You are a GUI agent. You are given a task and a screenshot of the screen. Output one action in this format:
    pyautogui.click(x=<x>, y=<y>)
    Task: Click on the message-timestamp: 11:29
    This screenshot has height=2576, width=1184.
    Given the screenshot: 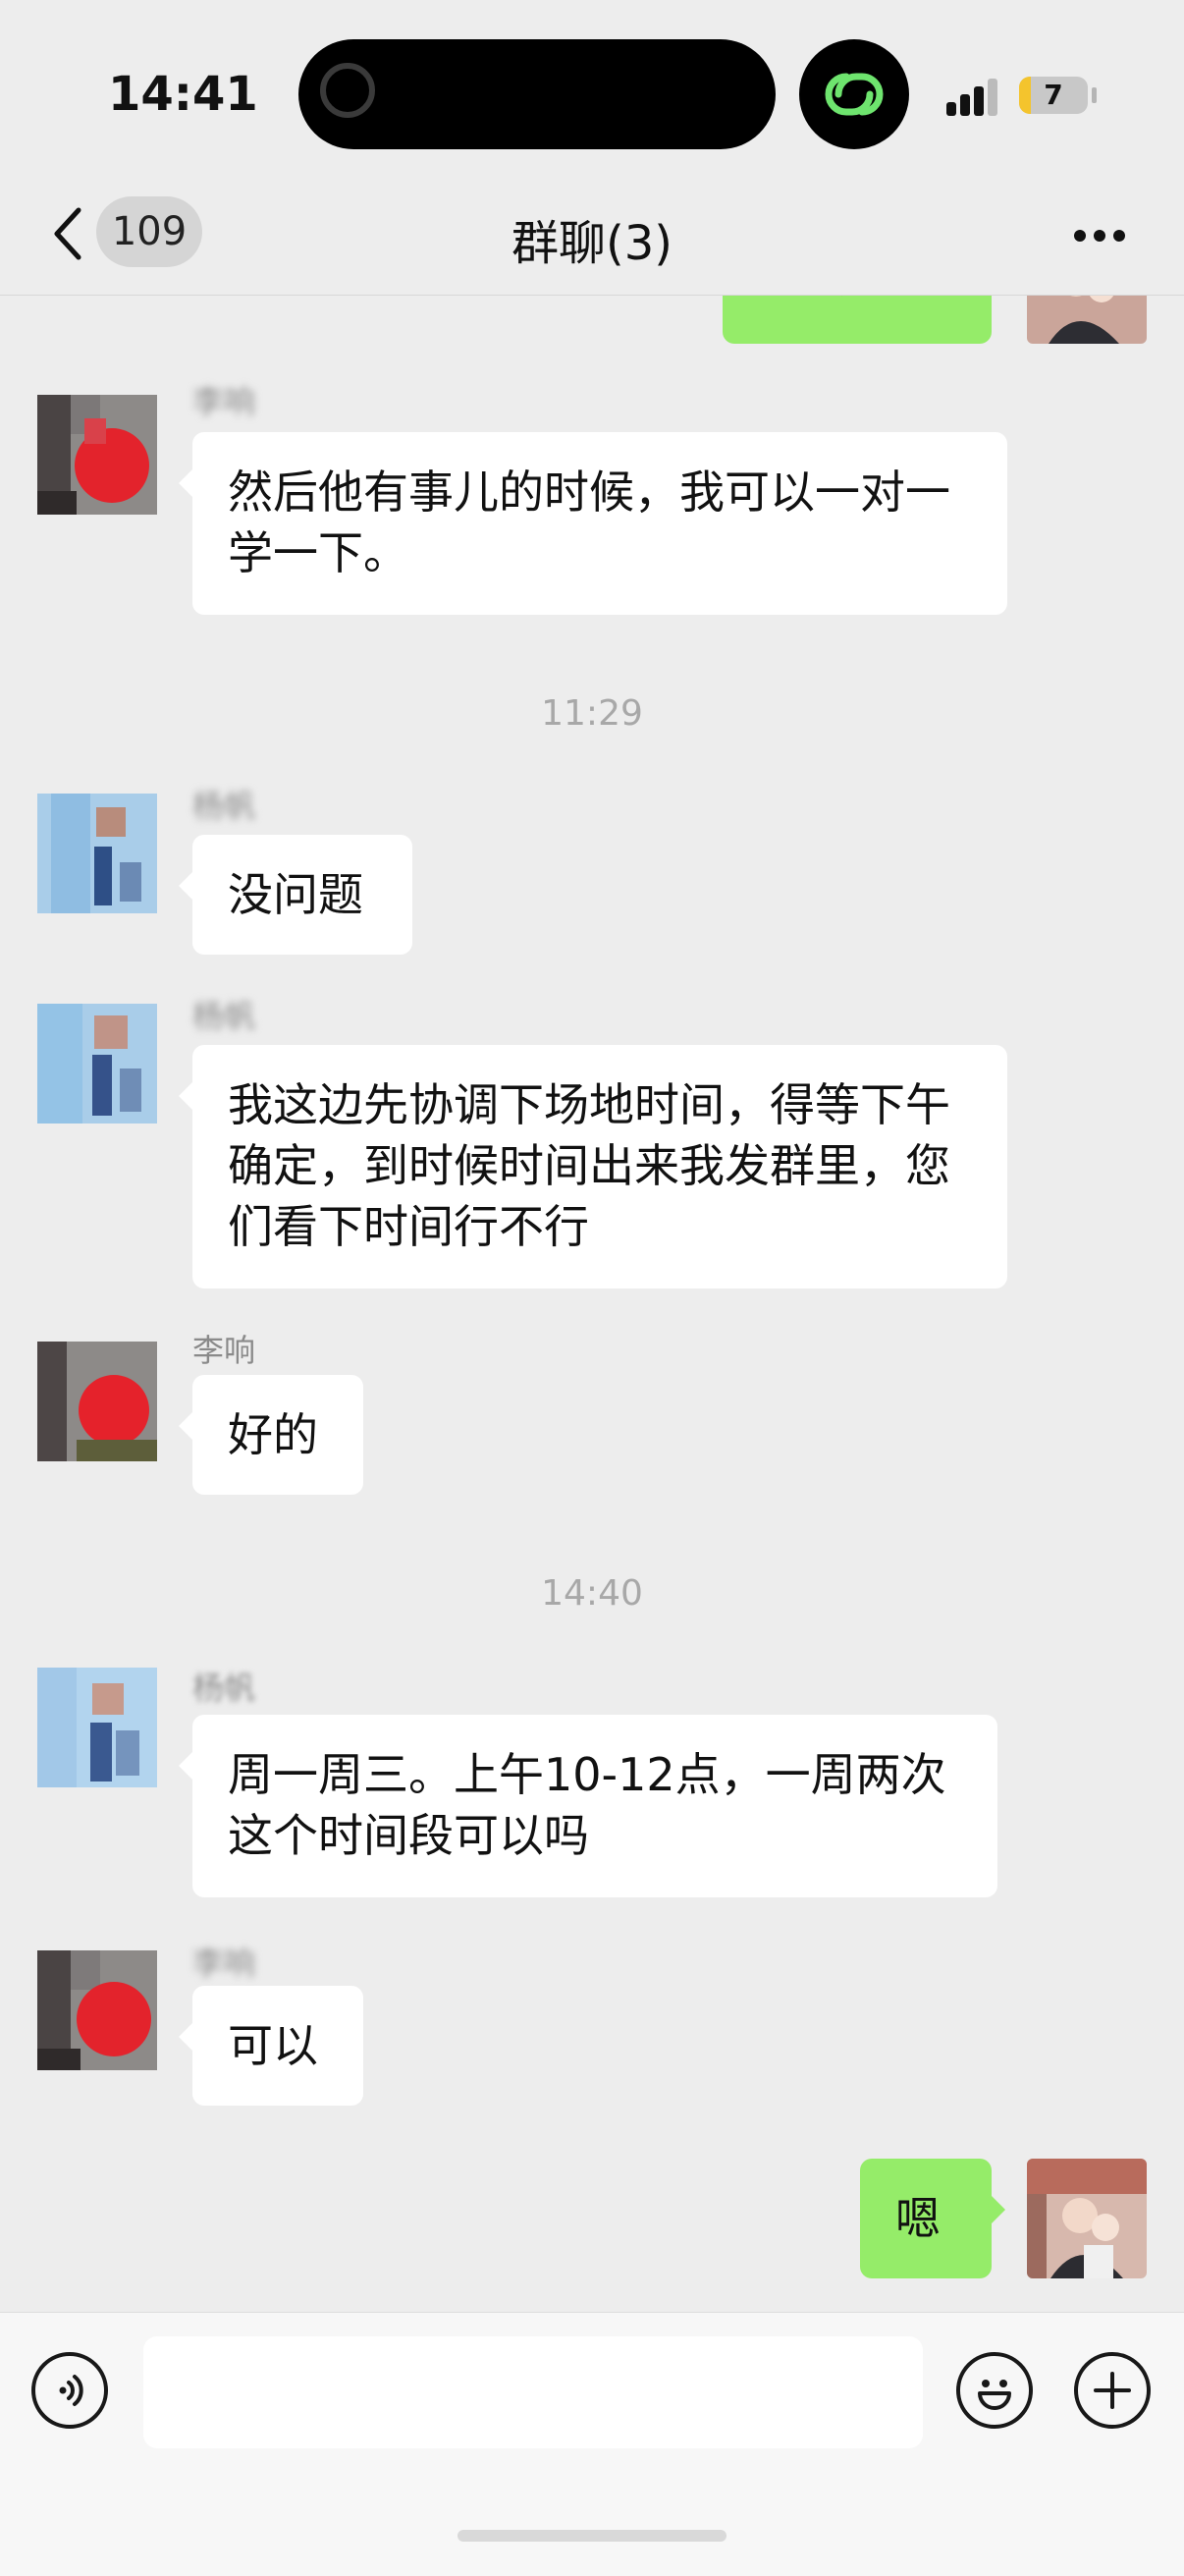 What is the action you would take?
    pyautogui.click(x=592, y=714)
    